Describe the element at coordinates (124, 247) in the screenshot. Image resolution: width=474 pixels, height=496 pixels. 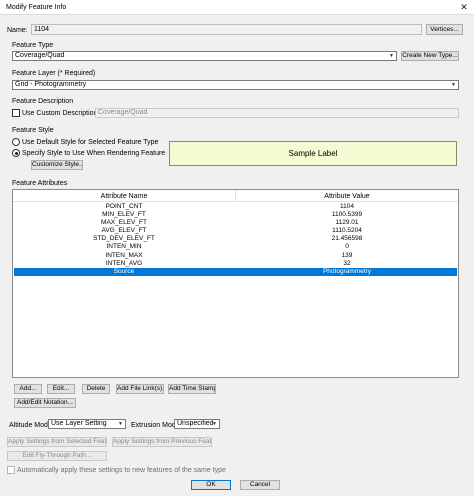
I see `attribute-name: INTEN_MIN` at that location.